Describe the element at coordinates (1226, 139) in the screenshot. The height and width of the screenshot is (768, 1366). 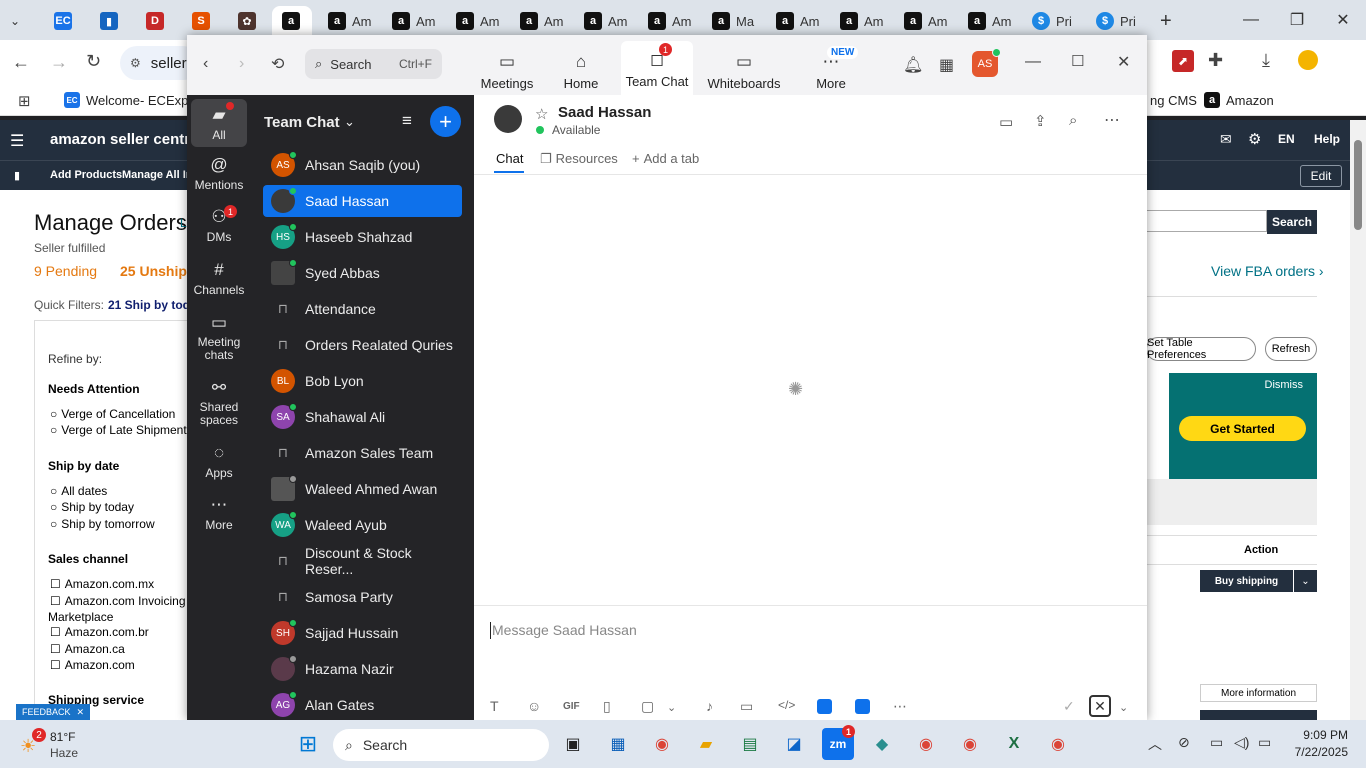
I see `mail-icon: ✉` at that location.